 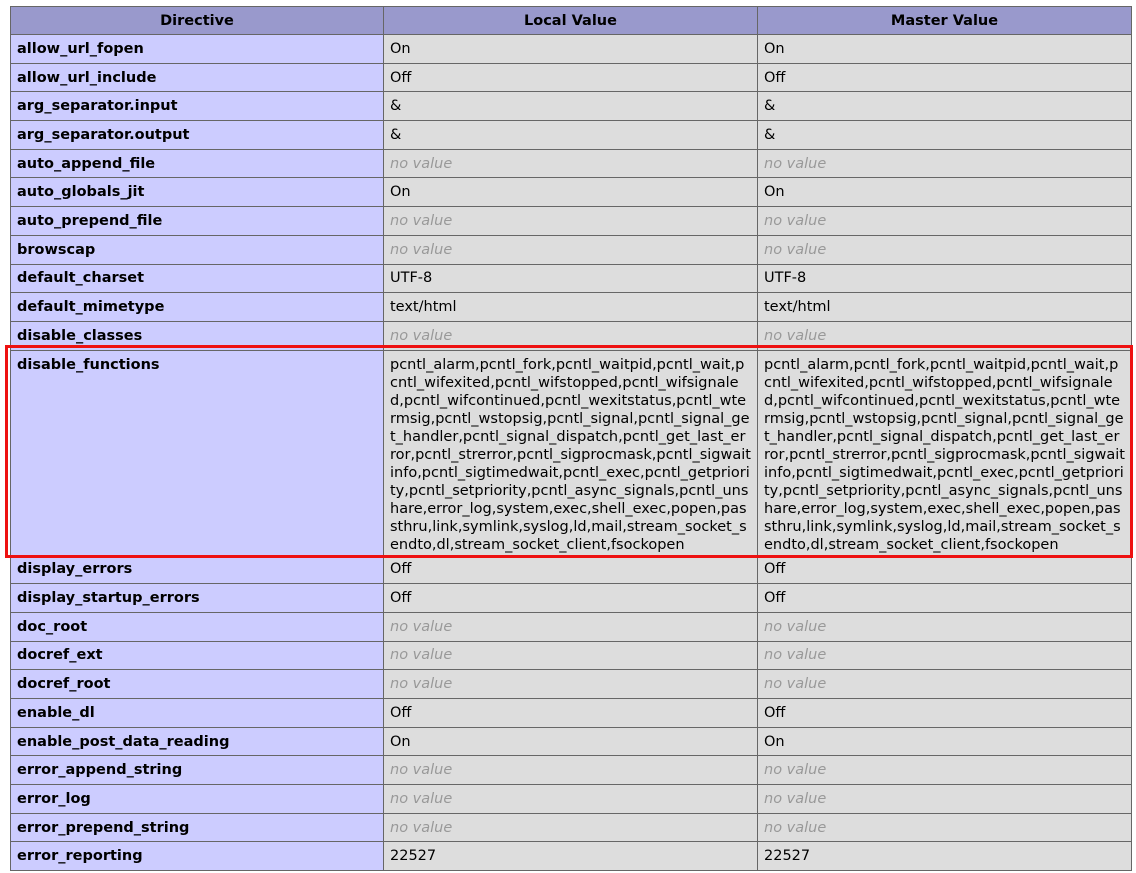 I want to click on table-row: auto_prepend_file no value no value, so click(x=571, y=221).